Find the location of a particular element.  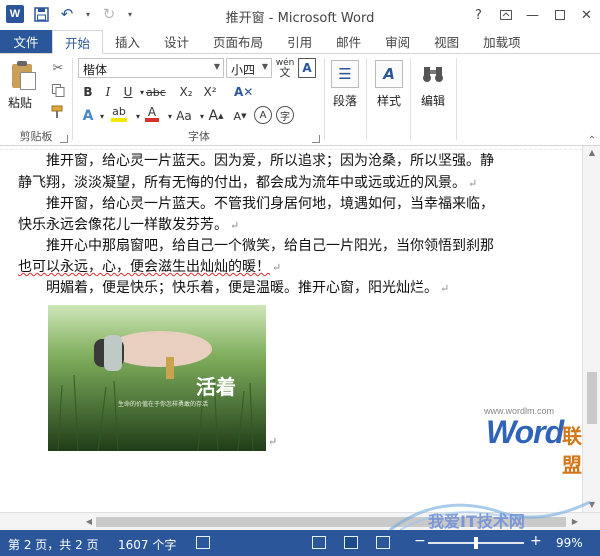

tab-mailings: 邮件 is located at coordinates (348, 41).